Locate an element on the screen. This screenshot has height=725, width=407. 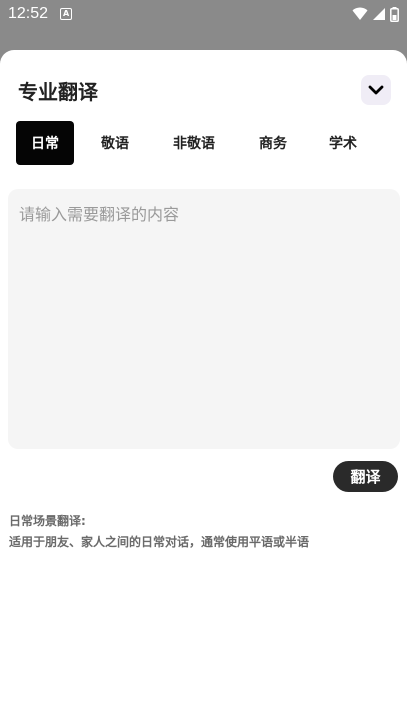
status-icons is located at coordinates (375, 14).